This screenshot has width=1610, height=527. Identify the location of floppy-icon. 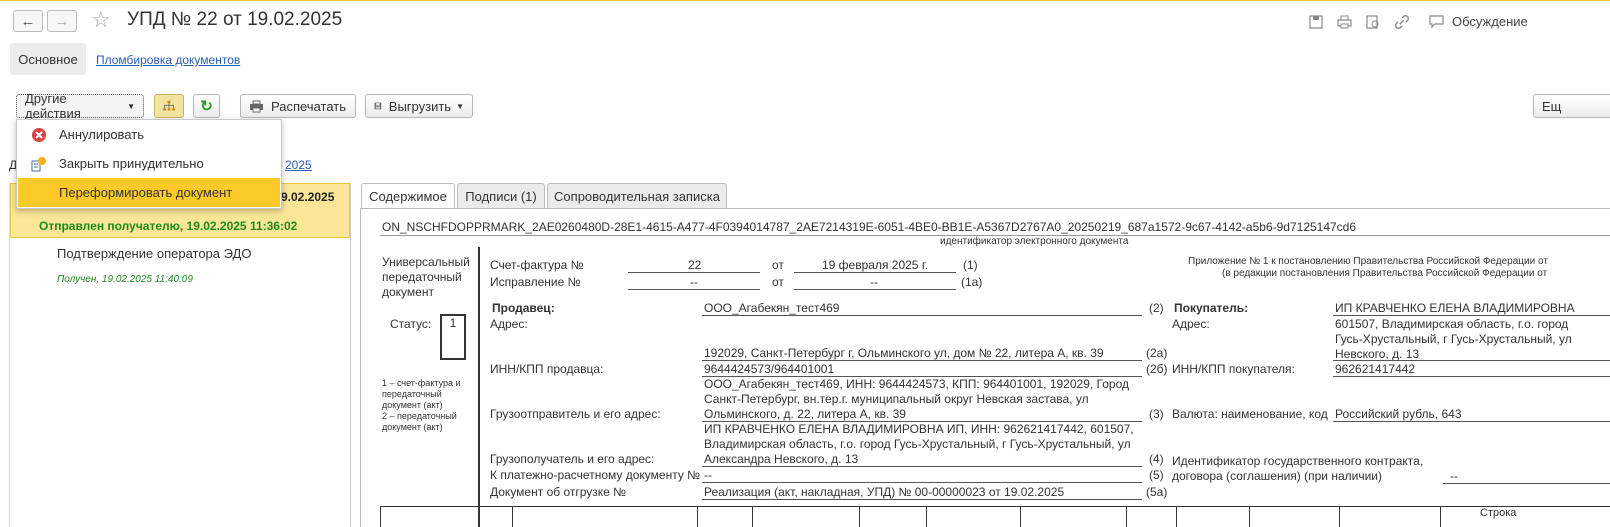
(378, 106).